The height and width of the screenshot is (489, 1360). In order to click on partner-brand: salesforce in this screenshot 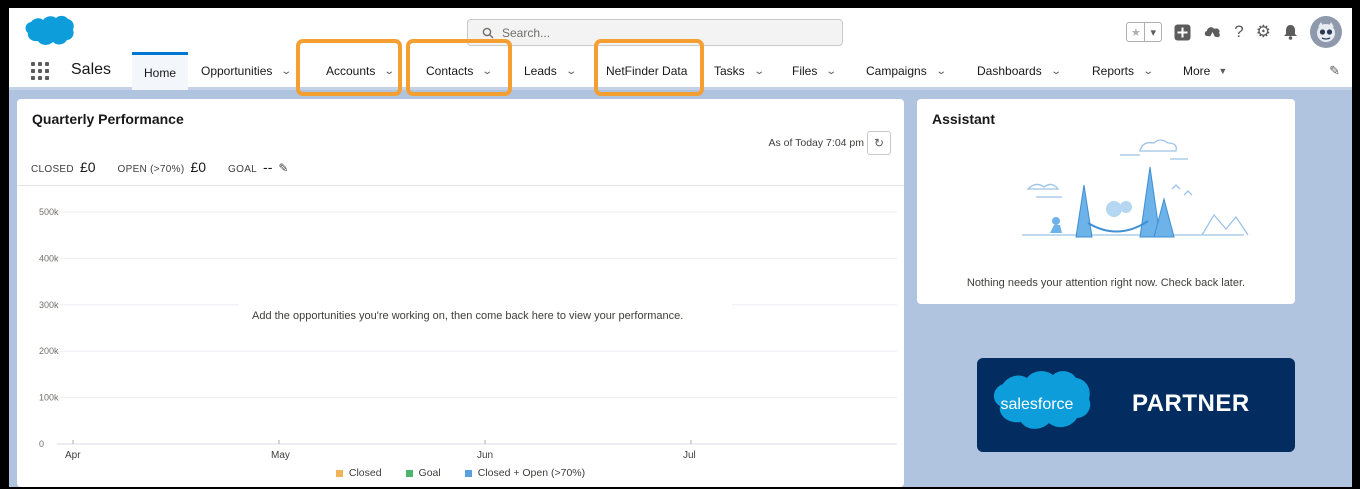, I will do `click(1037, 404)`.